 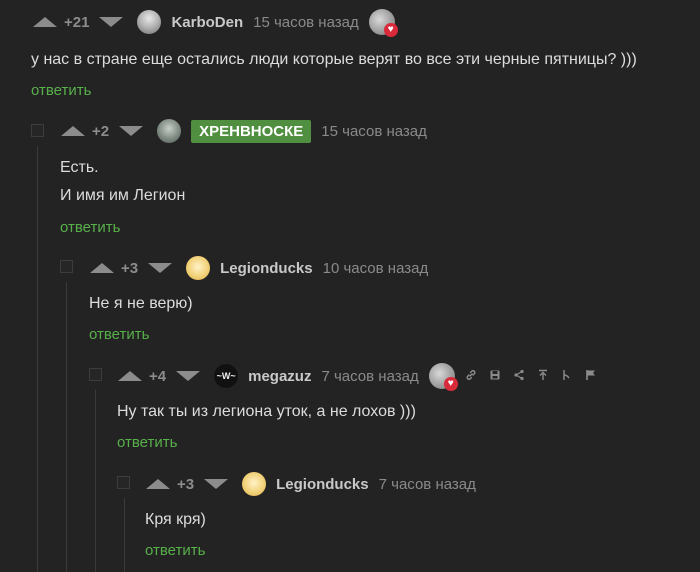 I want to click on save-icon, so click(x=495, y=376).